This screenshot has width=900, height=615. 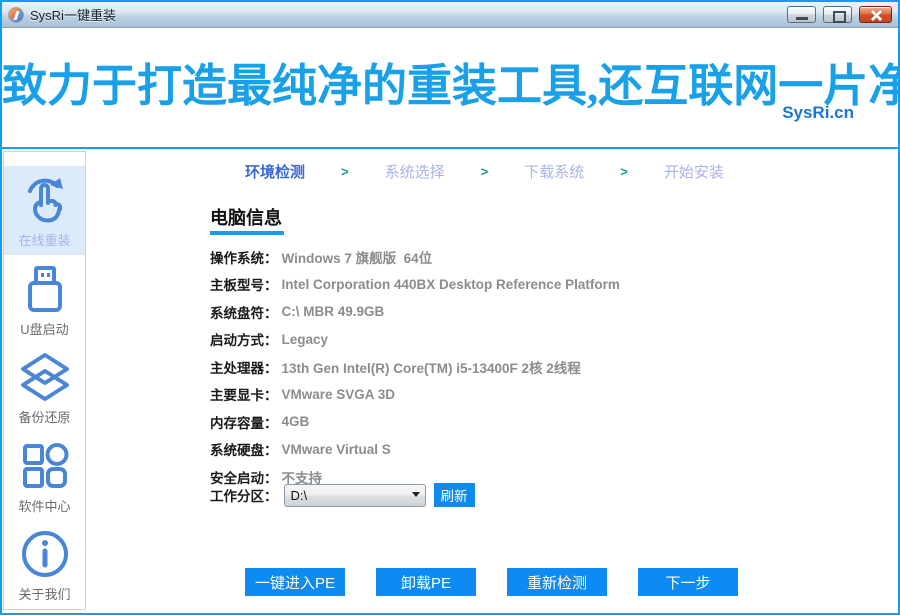 I want to click on info-label: 内存容量：, so click(x=244, y=423).